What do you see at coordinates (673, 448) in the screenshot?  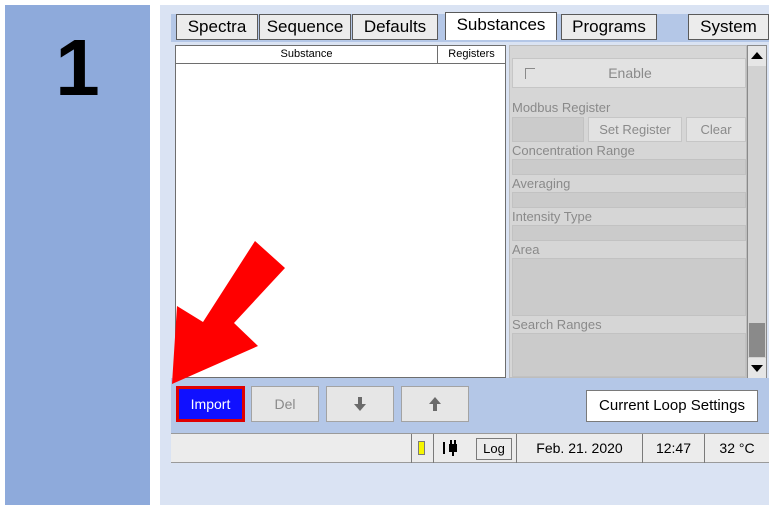 I see `status-time: 12:47` at bounding box center [673, 448].